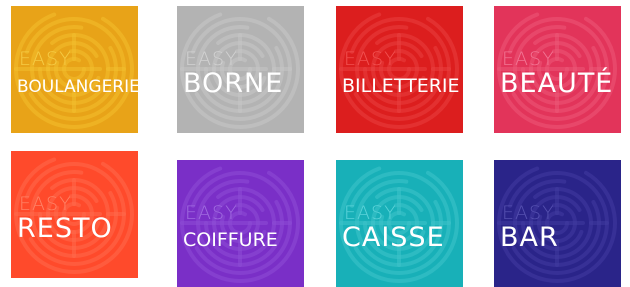  I want to click on product-label: COIFFURE, so click(230, 240).